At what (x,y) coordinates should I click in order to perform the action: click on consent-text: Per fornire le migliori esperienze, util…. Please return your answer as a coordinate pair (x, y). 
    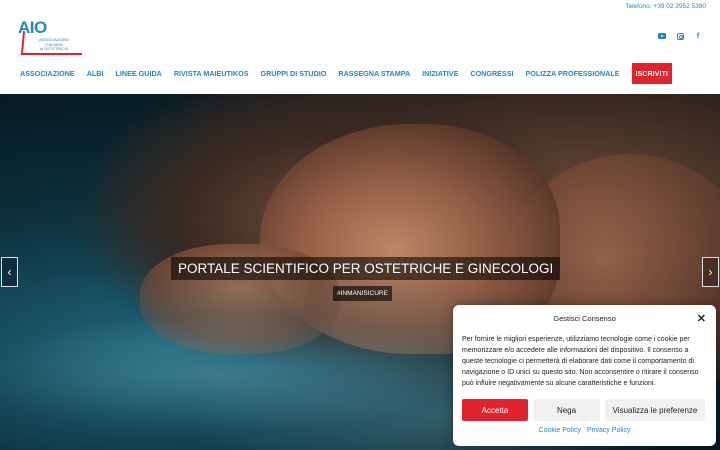
    Looking at the image, I should click on (580, 361).